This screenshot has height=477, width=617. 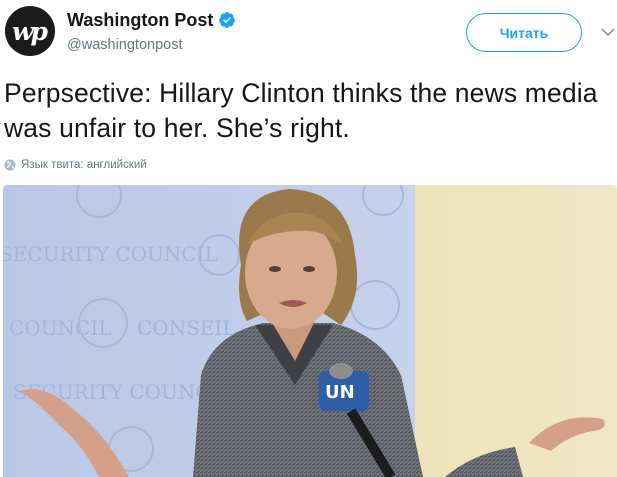 I want to click on account-names: Washington Post @washingtonpost, so click(x=151, y=31).